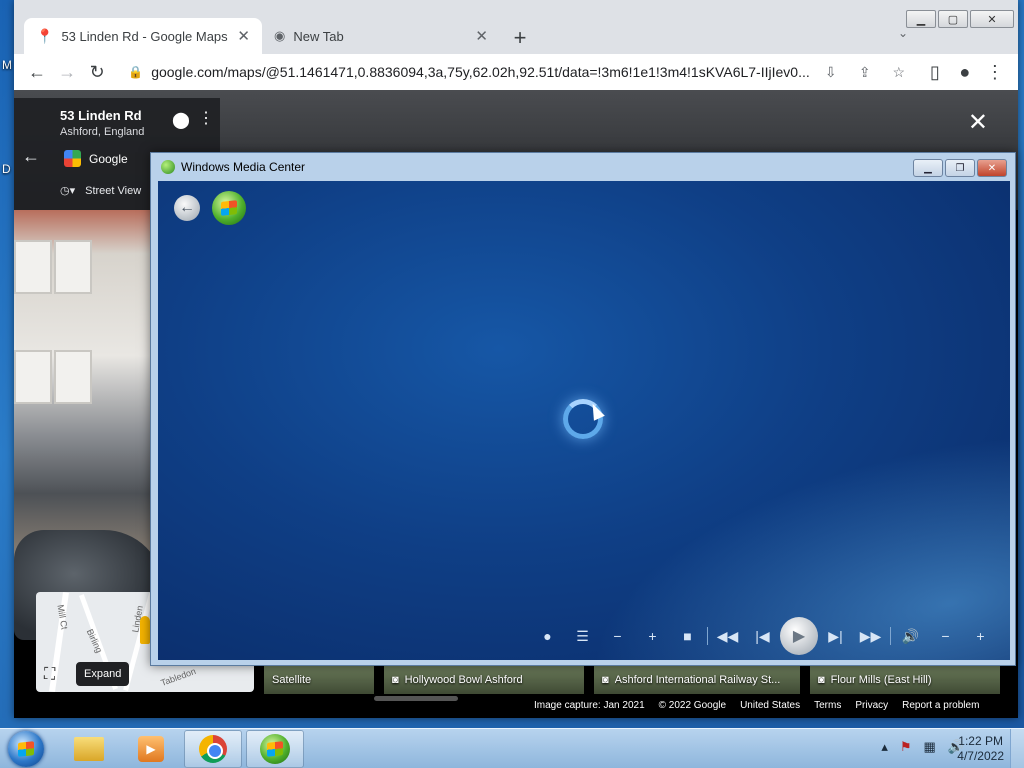 The width and height of the screenshot is (1024, 768). What do you see at coordinates (884, 747) in the screenshot?
I see `show-hidden-icons-icon: ▴` at bounding box center [884, 747].